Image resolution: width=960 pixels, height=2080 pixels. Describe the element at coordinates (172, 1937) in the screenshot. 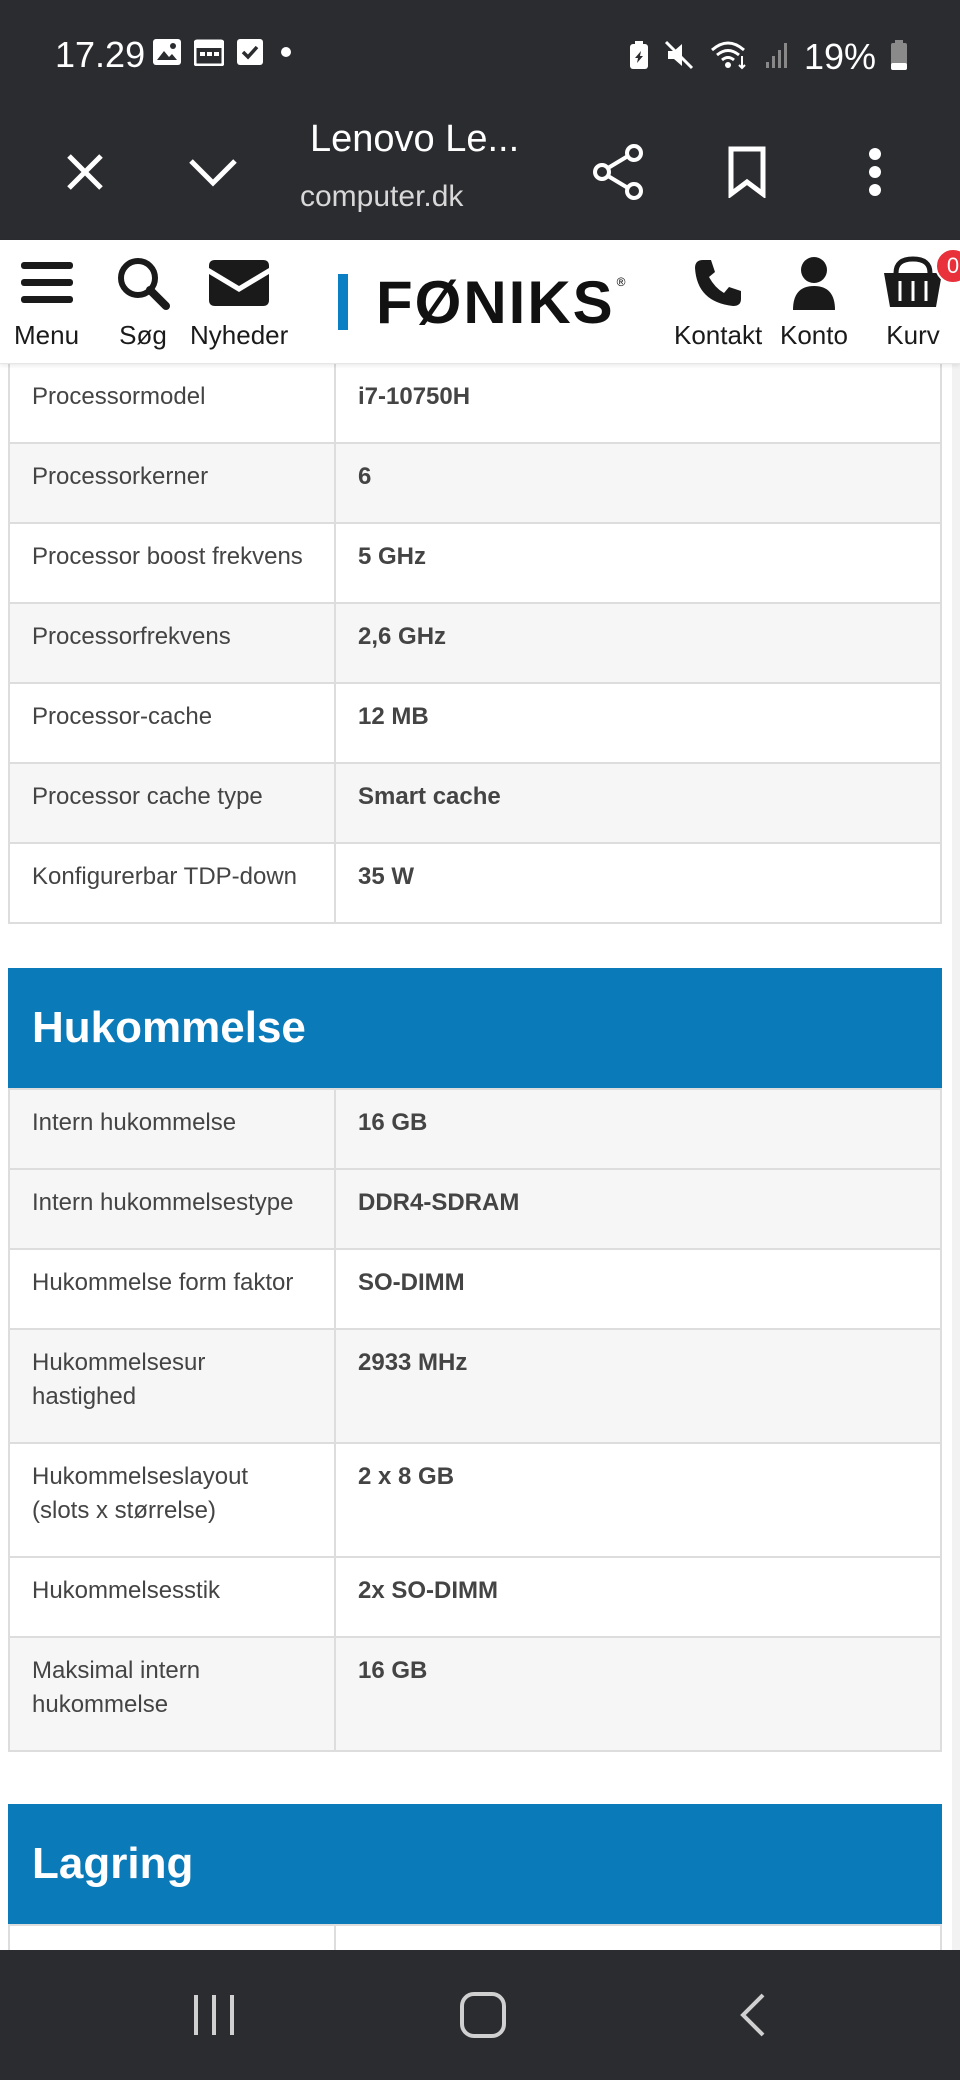

I see `spec-label` at that location.